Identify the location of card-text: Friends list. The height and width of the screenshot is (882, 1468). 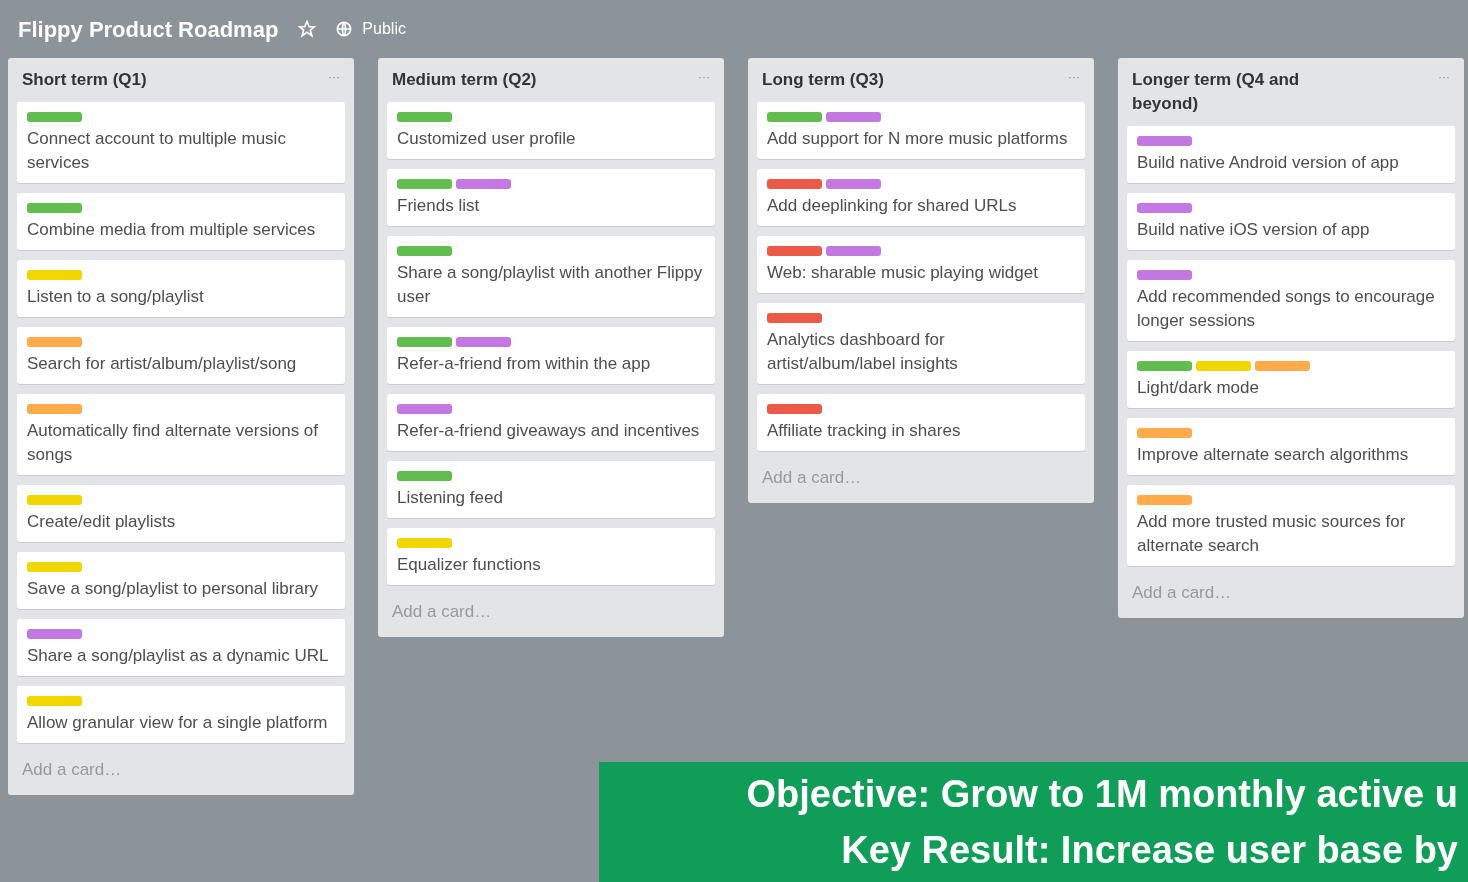
(439, 206).